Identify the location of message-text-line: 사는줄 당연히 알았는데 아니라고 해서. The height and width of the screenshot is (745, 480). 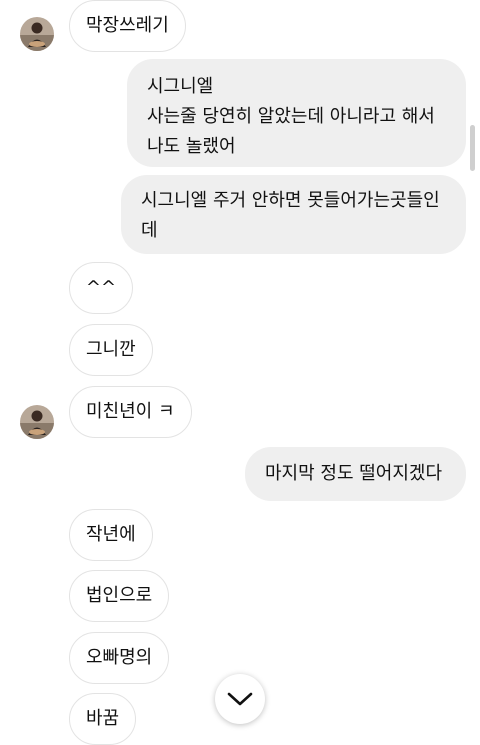
(291, 116).